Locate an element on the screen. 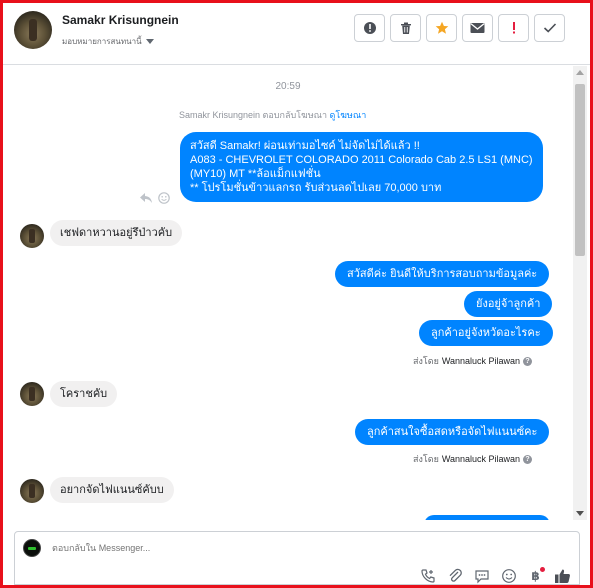  incoming-message: โคราชคับ is located at coordinates (84, 394).